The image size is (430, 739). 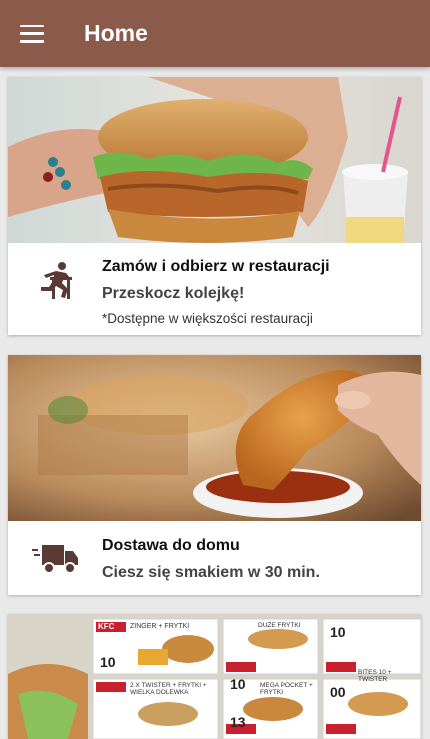 I want to click on card-title: Zamów i odbierz w restauracji, so click(x=216, y=266).